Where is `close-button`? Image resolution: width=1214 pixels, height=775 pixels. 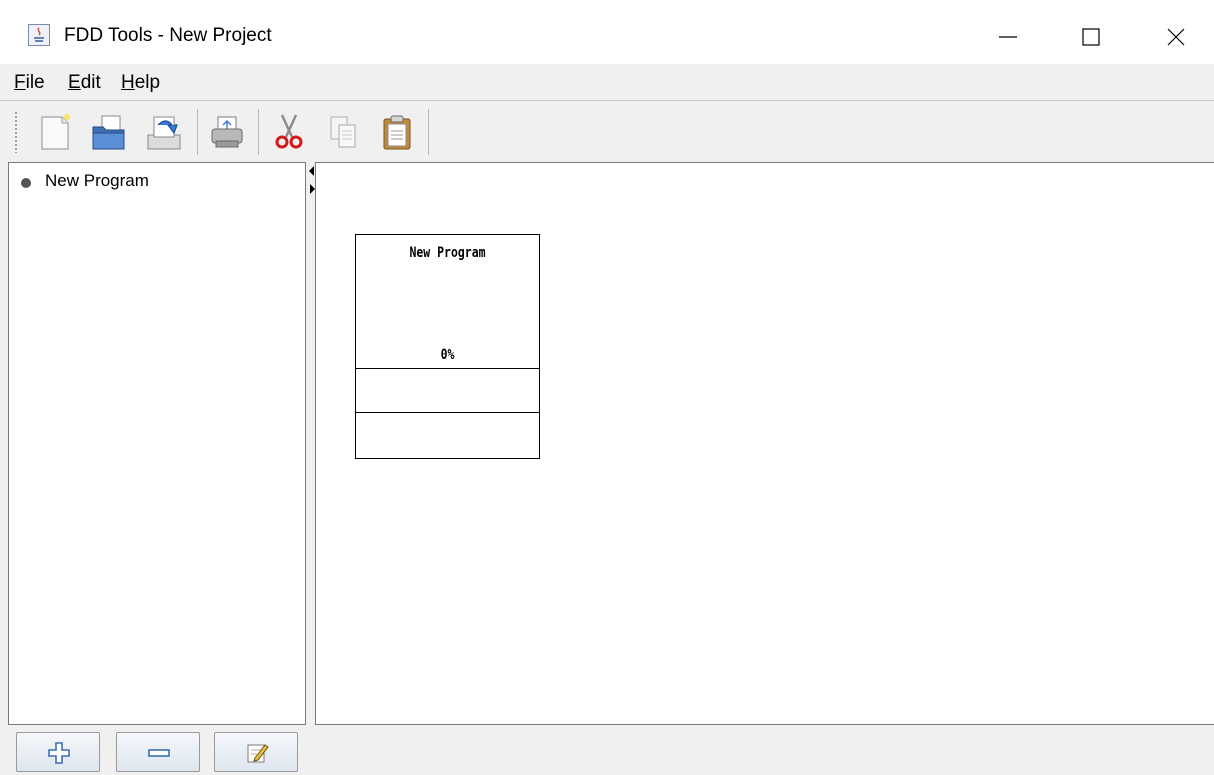 close-button is located at coordinates (1176, 37).